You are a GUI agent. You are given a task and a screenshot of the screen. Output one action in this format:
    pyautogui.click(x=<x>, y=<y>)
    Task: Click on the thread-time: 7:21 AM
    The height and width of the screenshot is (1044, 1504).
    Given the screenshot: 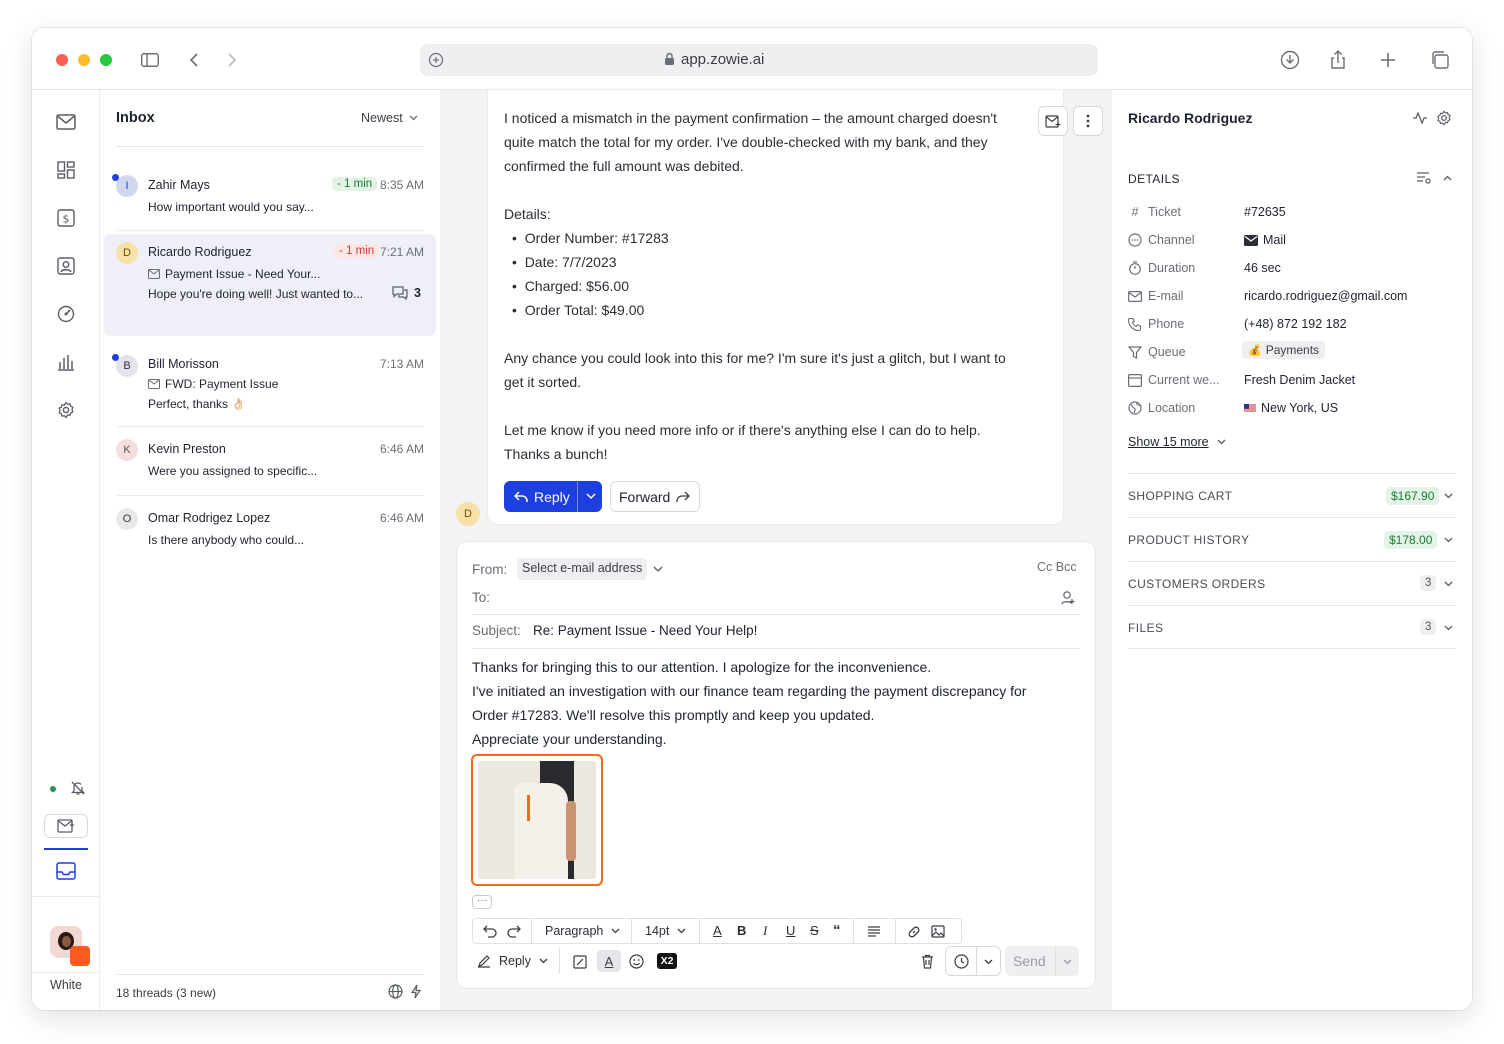 What is the action you would take?
    pyautogui.click(x=401, y=252)
    